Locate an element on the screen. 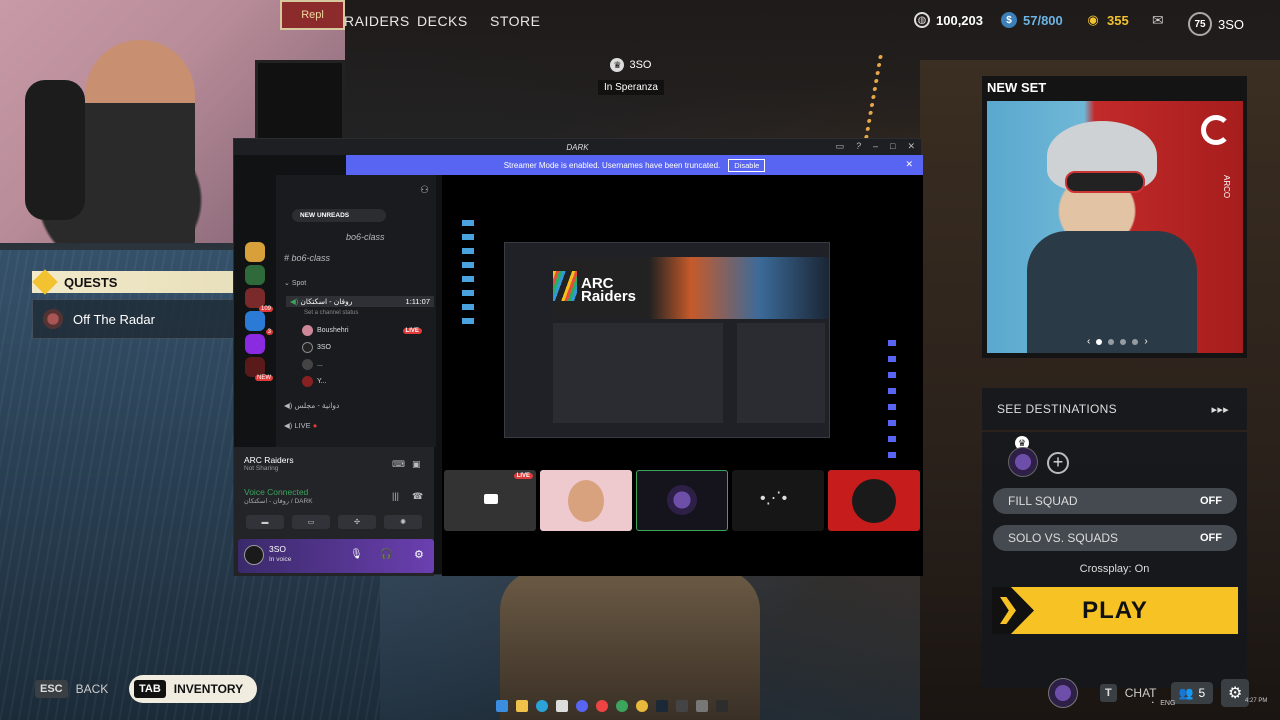 Image resolution: width=1280 pixels, height=720 pixels. level-badge: 75 is located at coordinates (1200, 24).